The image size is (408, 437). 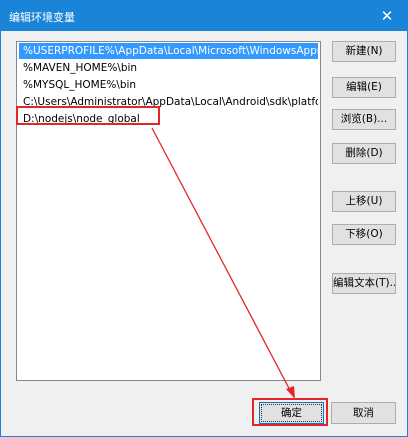 I want to click on dialog-title: 编辑环境变量, so click(x=42, y=17).